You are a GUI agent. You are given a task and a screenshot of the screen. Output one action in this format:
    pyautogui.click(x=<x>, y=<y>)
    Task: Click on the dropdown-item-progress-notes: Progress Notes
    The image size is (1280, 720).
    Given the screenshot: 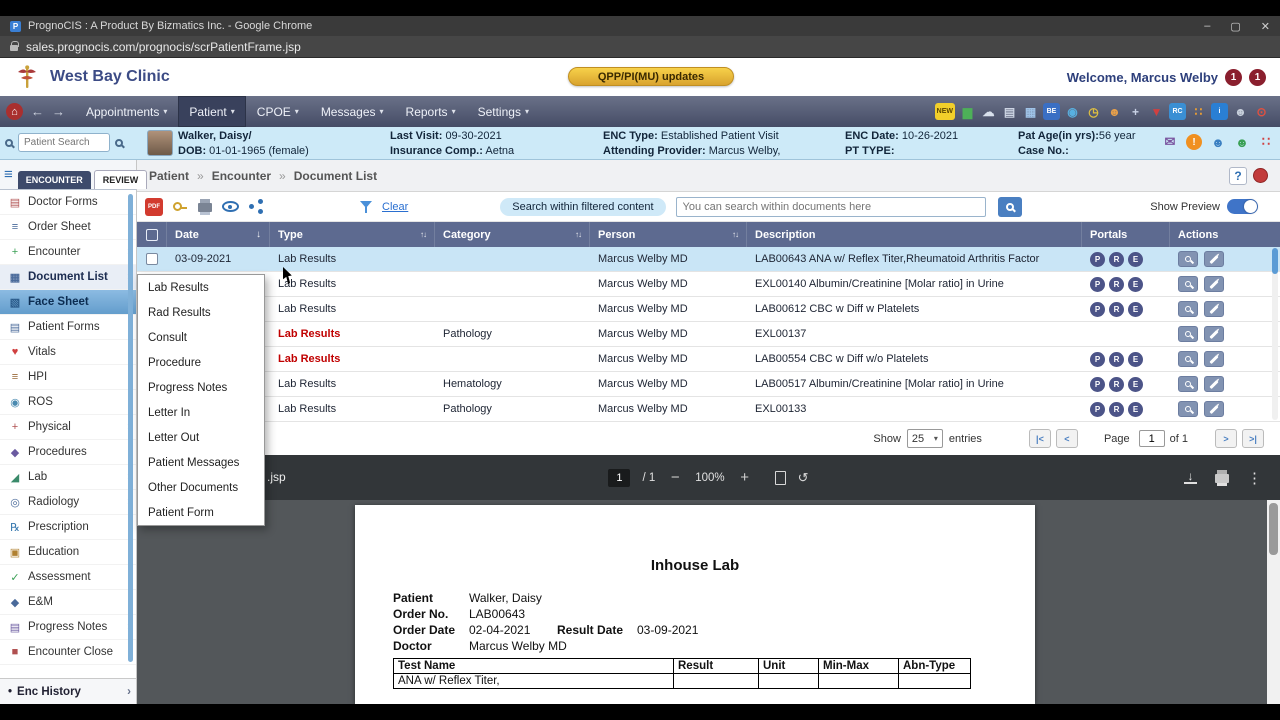 What is the action you would take?
    pyautogui.click(x=201, y=387)
    